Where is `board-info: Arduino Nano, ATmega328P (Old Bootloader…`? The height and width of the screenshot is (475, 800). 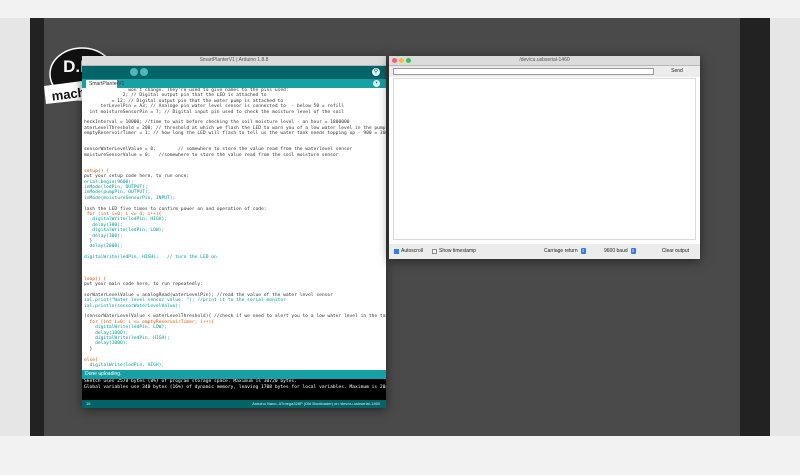
board-info: Arduino Nano, ATmega328P (Old Bootloader… is located at coordinates (316, 403).